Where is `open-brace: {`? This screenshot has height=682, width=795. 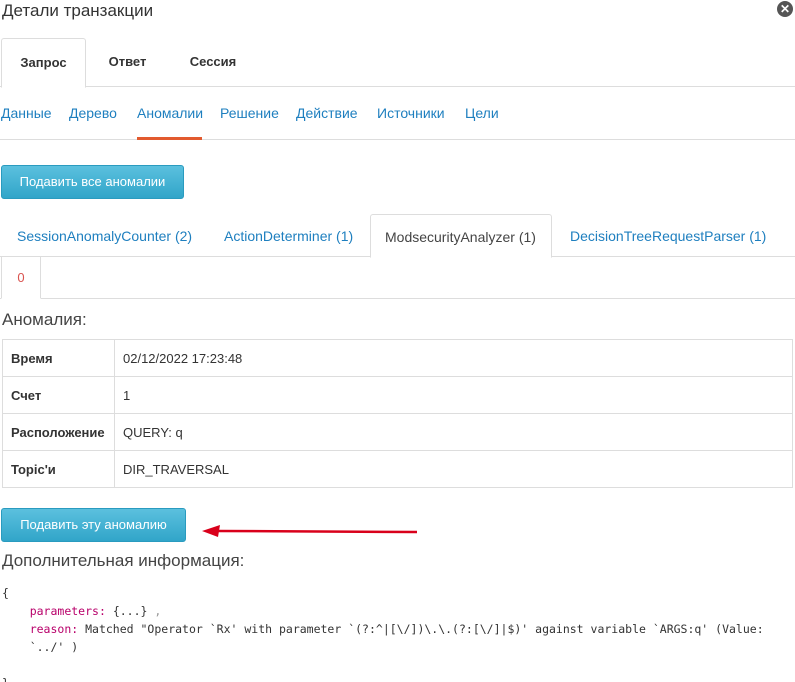 open-brace: { is located at coordinates (5, 593).